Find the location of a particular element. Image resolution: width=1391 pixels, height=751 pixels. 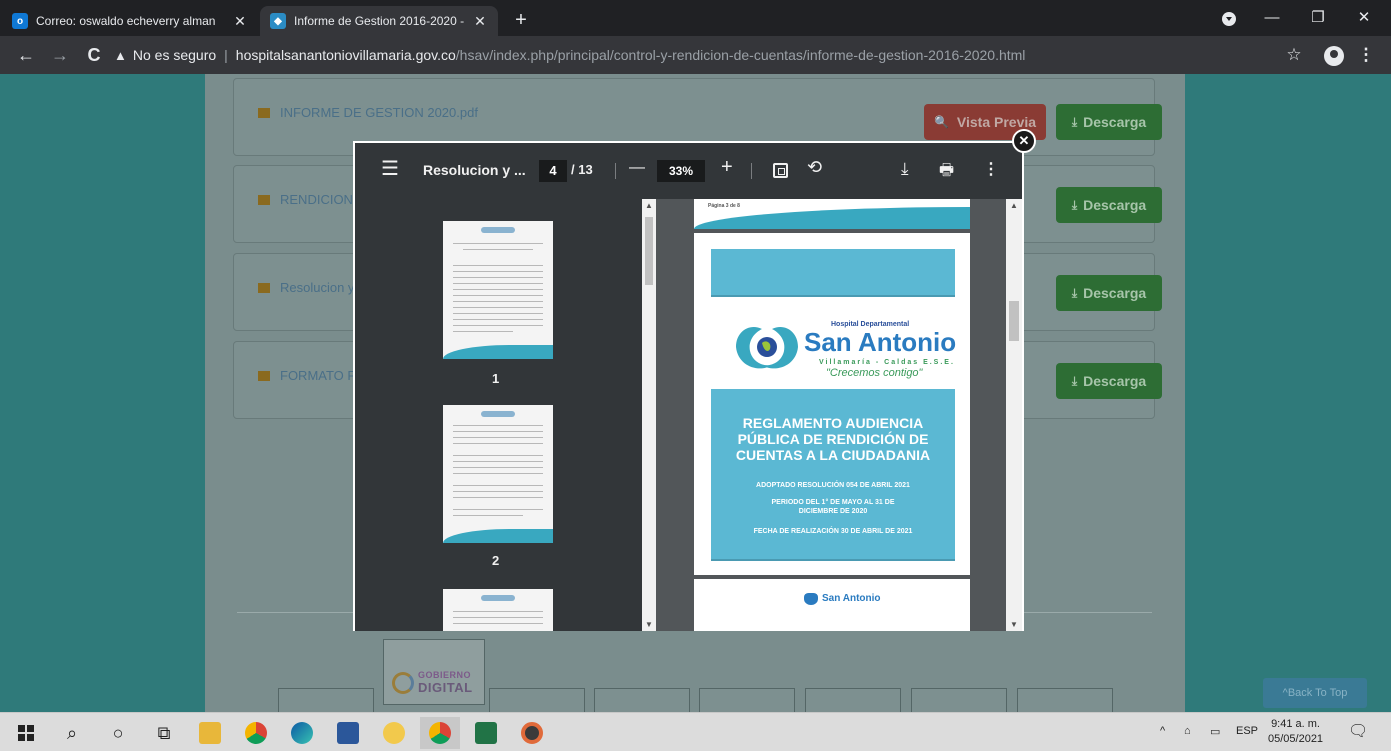

tab-outlook-mail: o Correo: oswaldo echeverry alman ✕ is located at coordinates (130, 21).